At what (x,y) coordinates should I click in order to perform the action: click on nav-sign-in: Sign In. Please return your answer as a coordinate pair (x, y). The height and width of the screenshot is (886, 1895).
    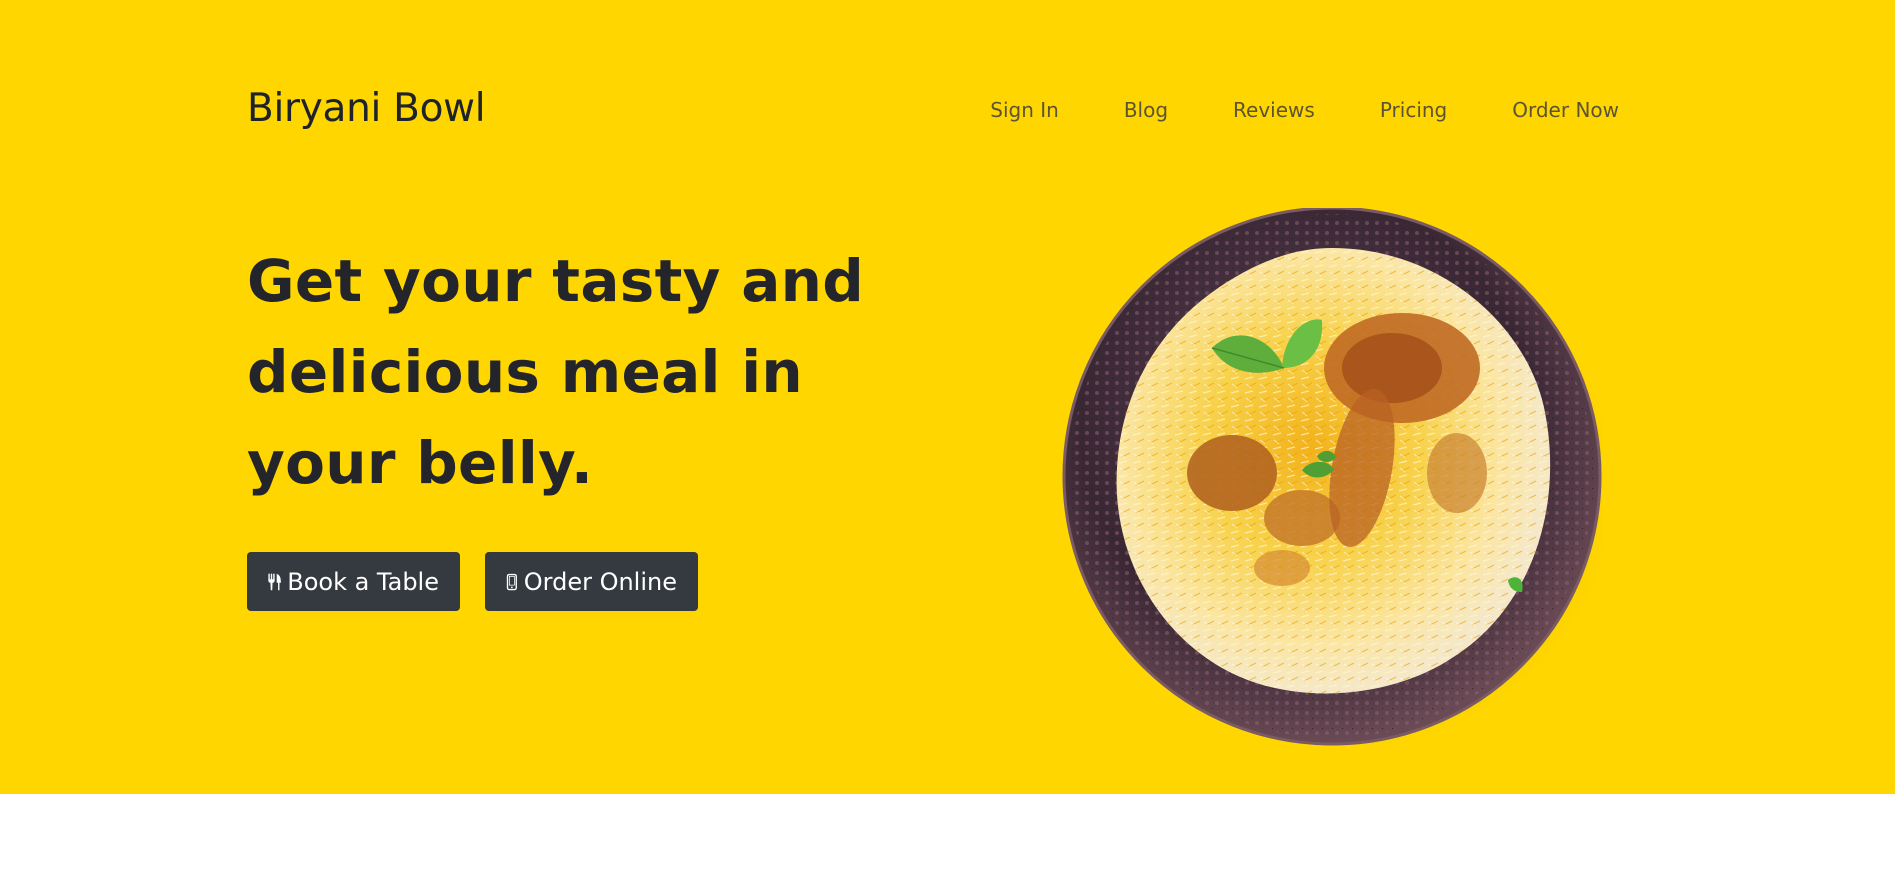
    Looking at the image, I should click on (1024, 110).